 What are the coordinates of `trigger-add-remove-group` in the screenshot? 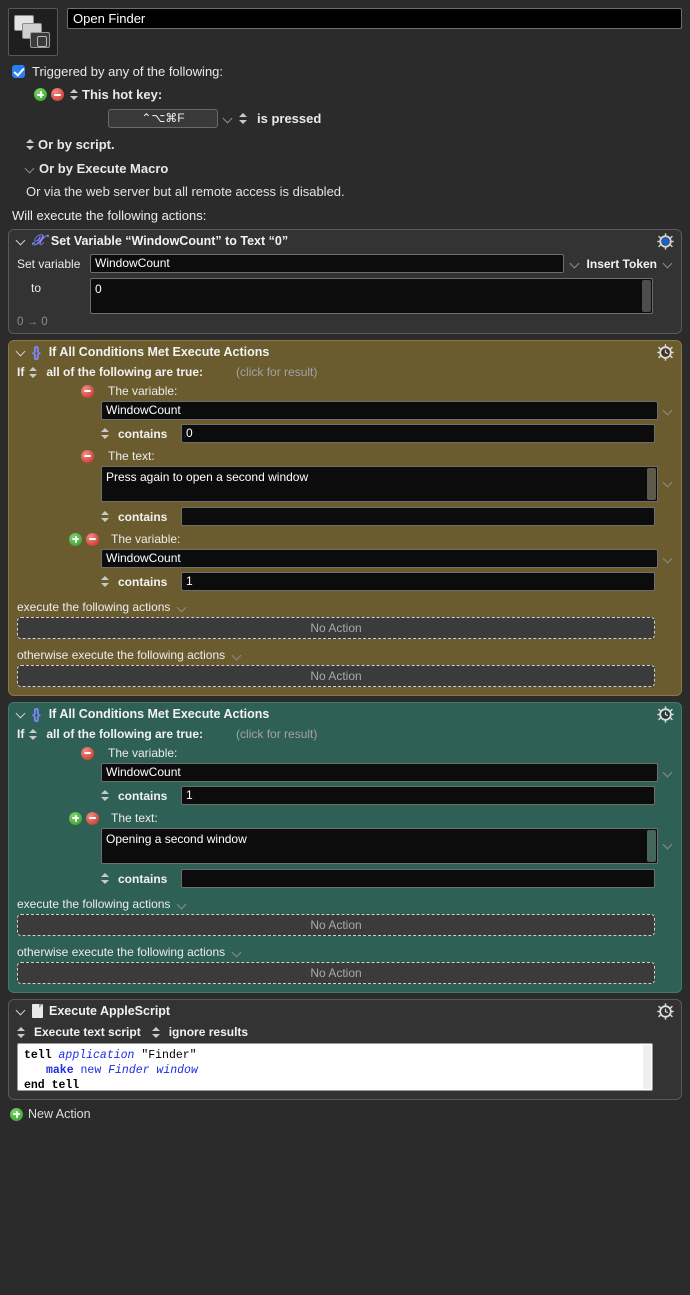 It's located at (49, 94).